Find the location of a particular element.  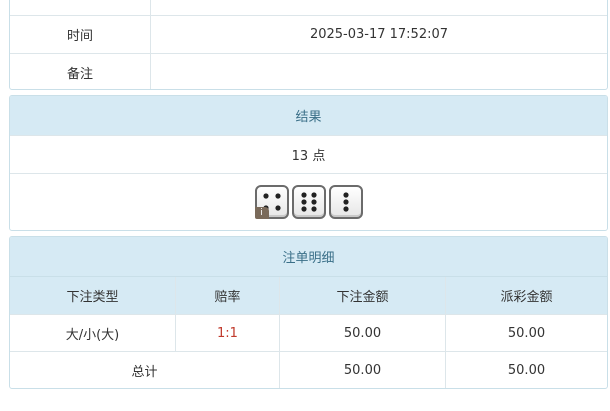

remark-label: 备注 is located at coordinates (79, 74).